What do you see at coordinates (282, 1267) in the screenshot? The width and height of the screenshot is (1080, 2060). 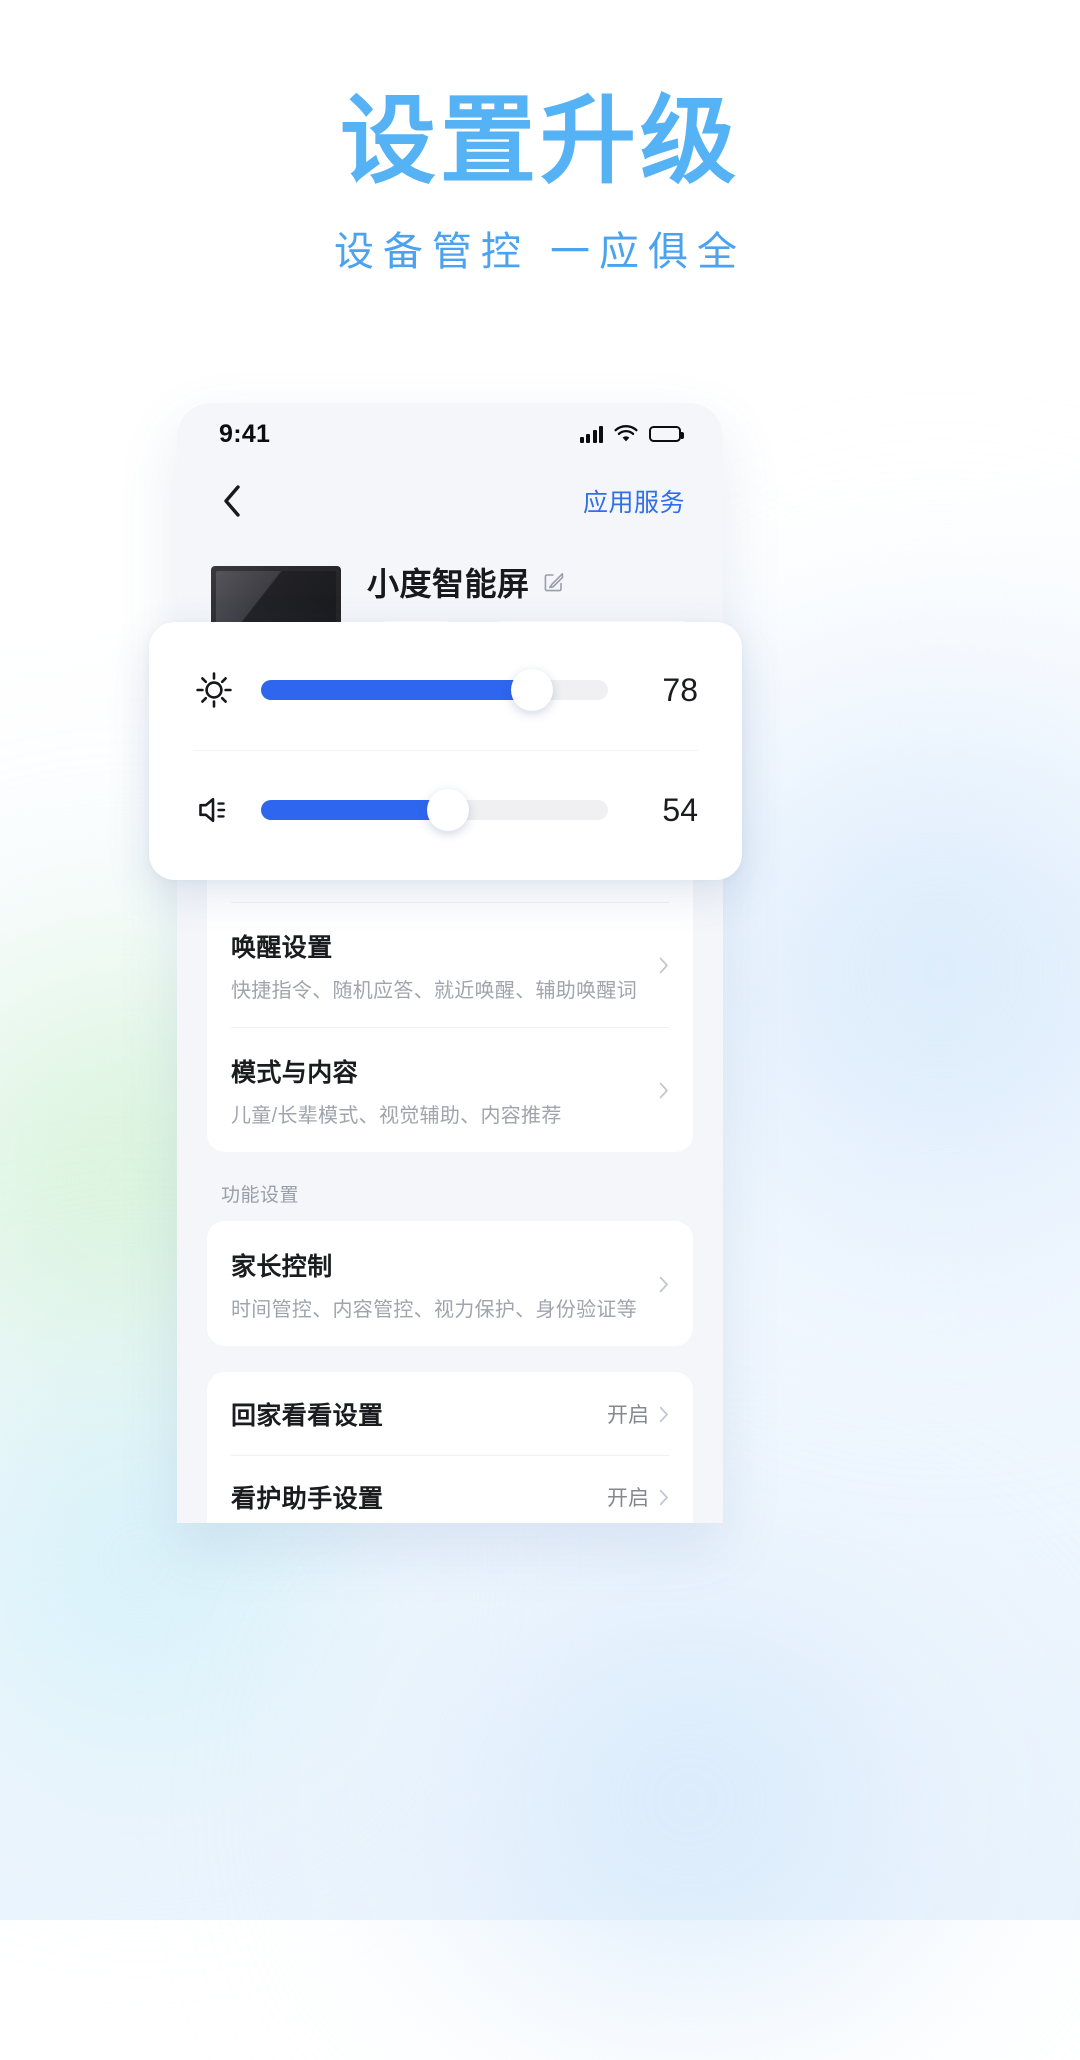 I see `settings-row-title: 家长控制` at bounding box center [282, 1267].